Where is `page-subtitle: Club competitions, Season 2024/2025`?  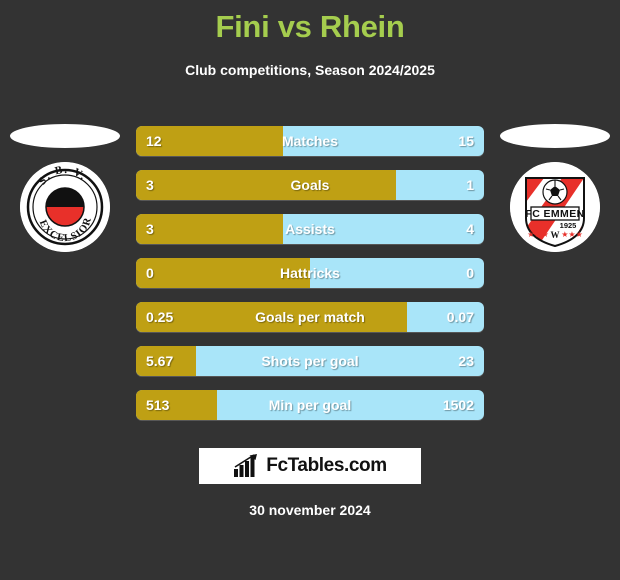 page-subtitle: Club competitions, Season 2024/2025 is located at coordinates (310, 70).